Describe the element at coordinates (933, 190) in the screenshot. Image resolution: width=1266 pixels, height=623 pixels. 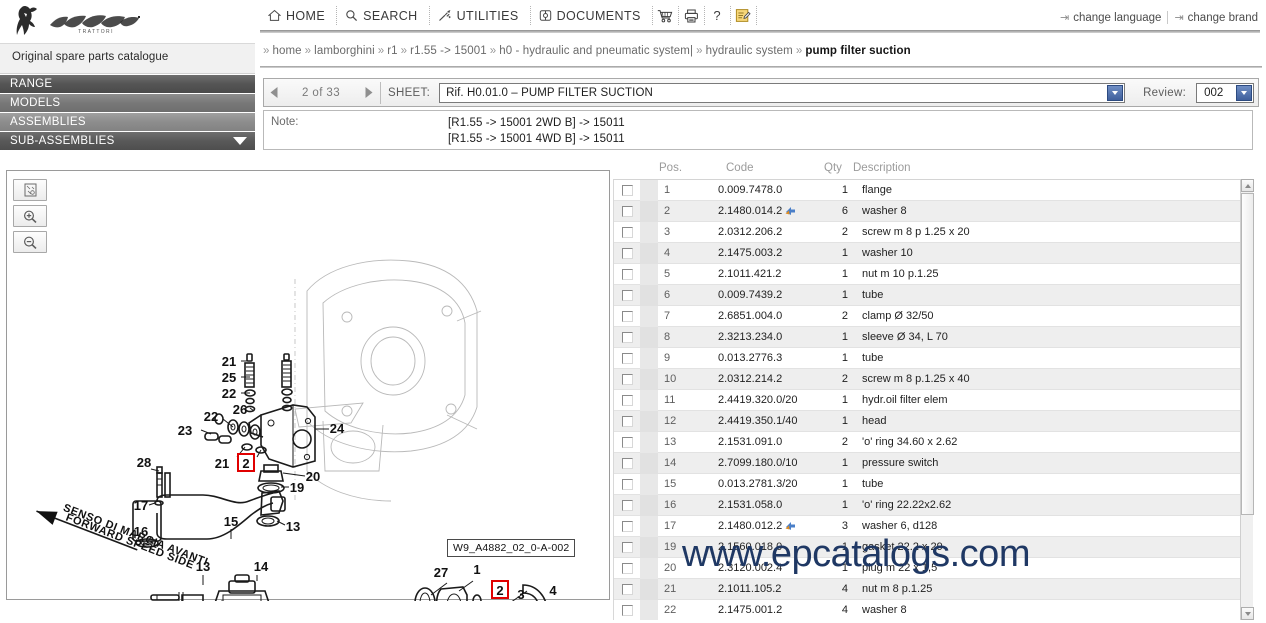
I see `table-row: 1 0.009.7478.0 1 flange` at that location.